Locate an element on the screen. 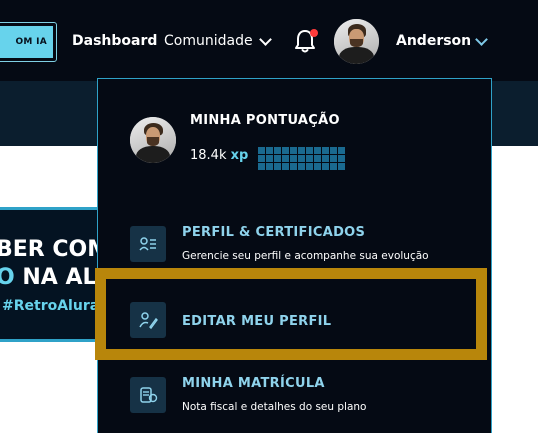 The image size is (538, 433). cta-button-label: OM IA is located at coordinates (26, 42).